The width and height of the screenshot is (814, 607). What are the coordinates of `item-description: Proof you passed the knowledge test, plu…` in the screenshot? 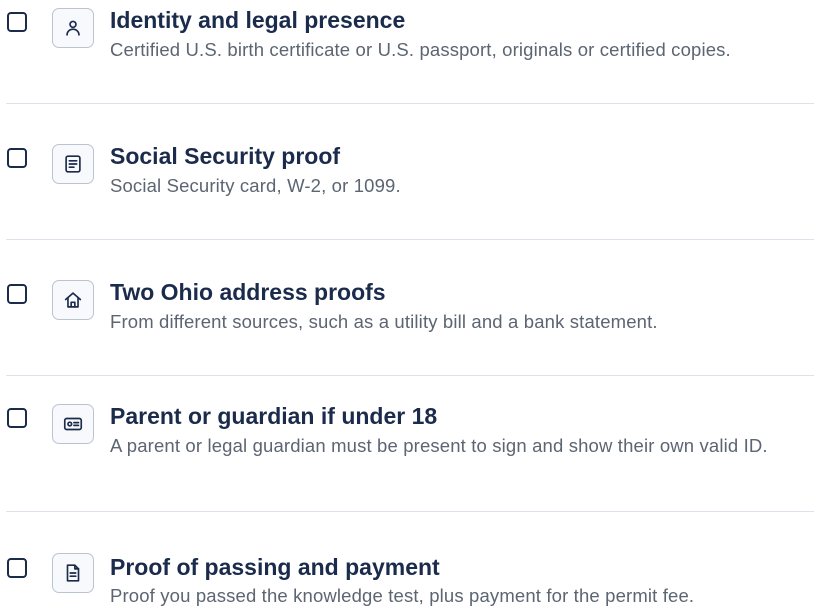 It's located at (402, 595).